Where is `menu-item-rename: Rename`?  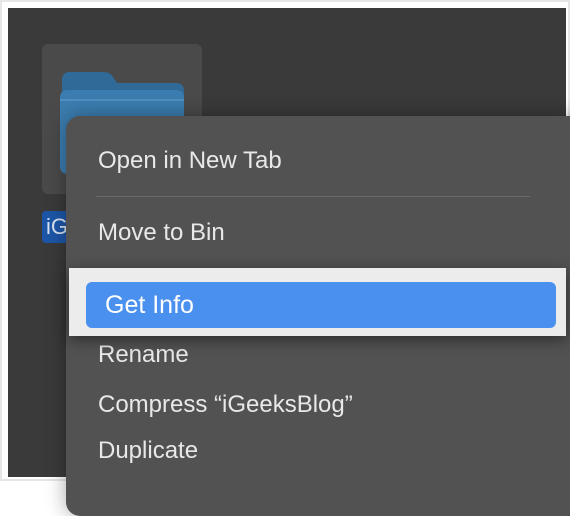
menu-item-rename: Rename is located at coordinates (143, 355).